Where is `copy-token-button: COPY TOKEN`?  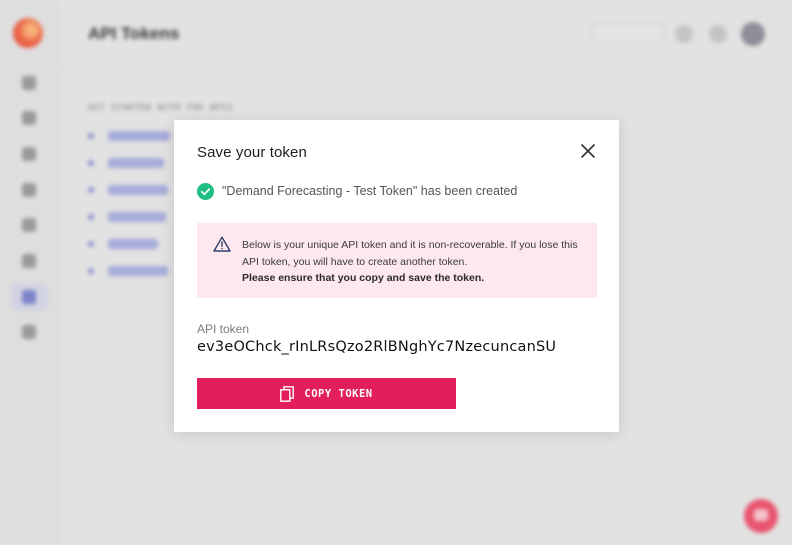 copy-token-button: COPY TOKEN is located at coordinates (326, 393).